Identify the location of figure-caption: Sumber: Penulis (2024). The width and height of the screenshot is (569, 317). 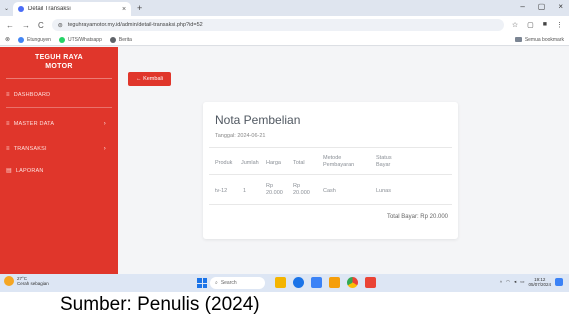
(160, 304).